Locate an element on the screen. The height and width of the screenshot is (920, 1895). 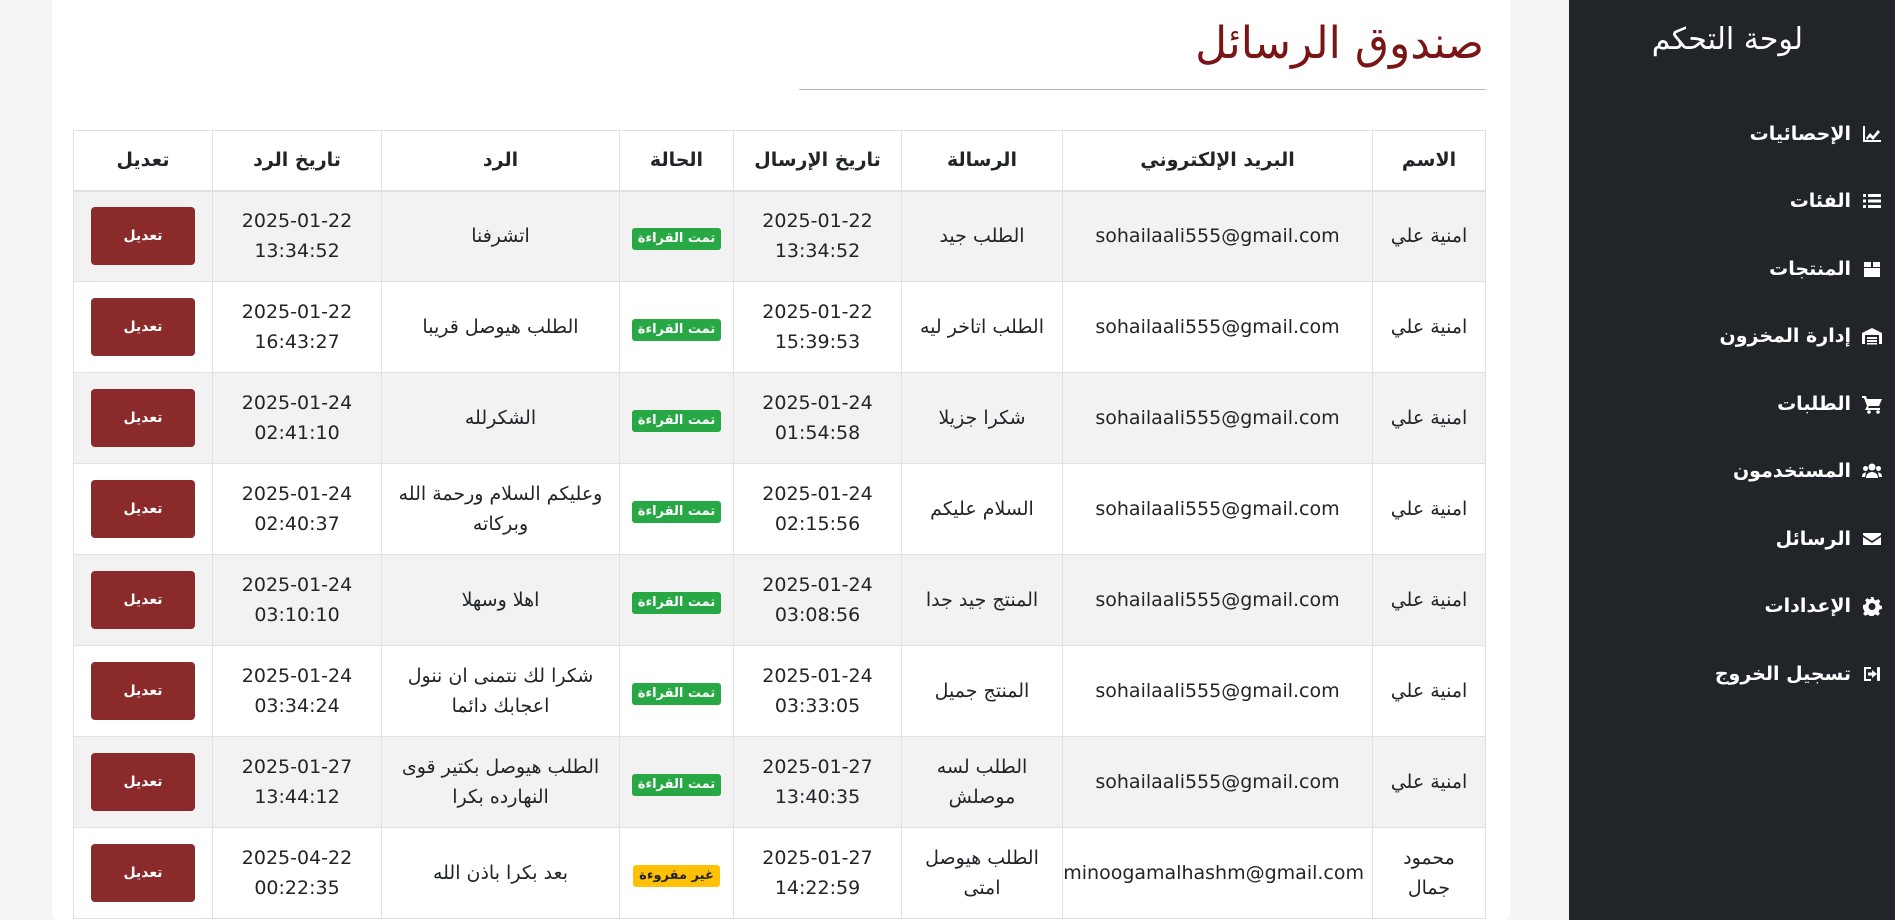
gear-icon is located at coordinates (1872, 606).